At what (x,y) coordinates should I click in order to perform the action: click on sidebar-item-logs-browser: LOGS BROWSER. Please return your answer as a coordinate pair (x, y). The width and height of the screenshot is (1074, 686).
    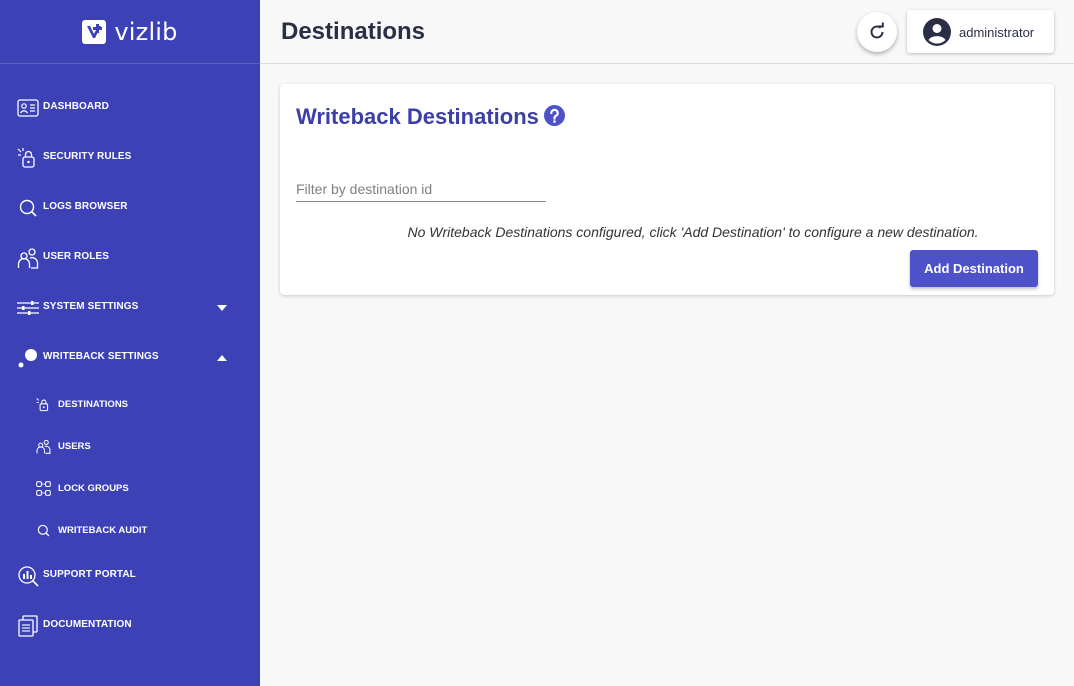
    Looking at the image, I should click on (130, 208).